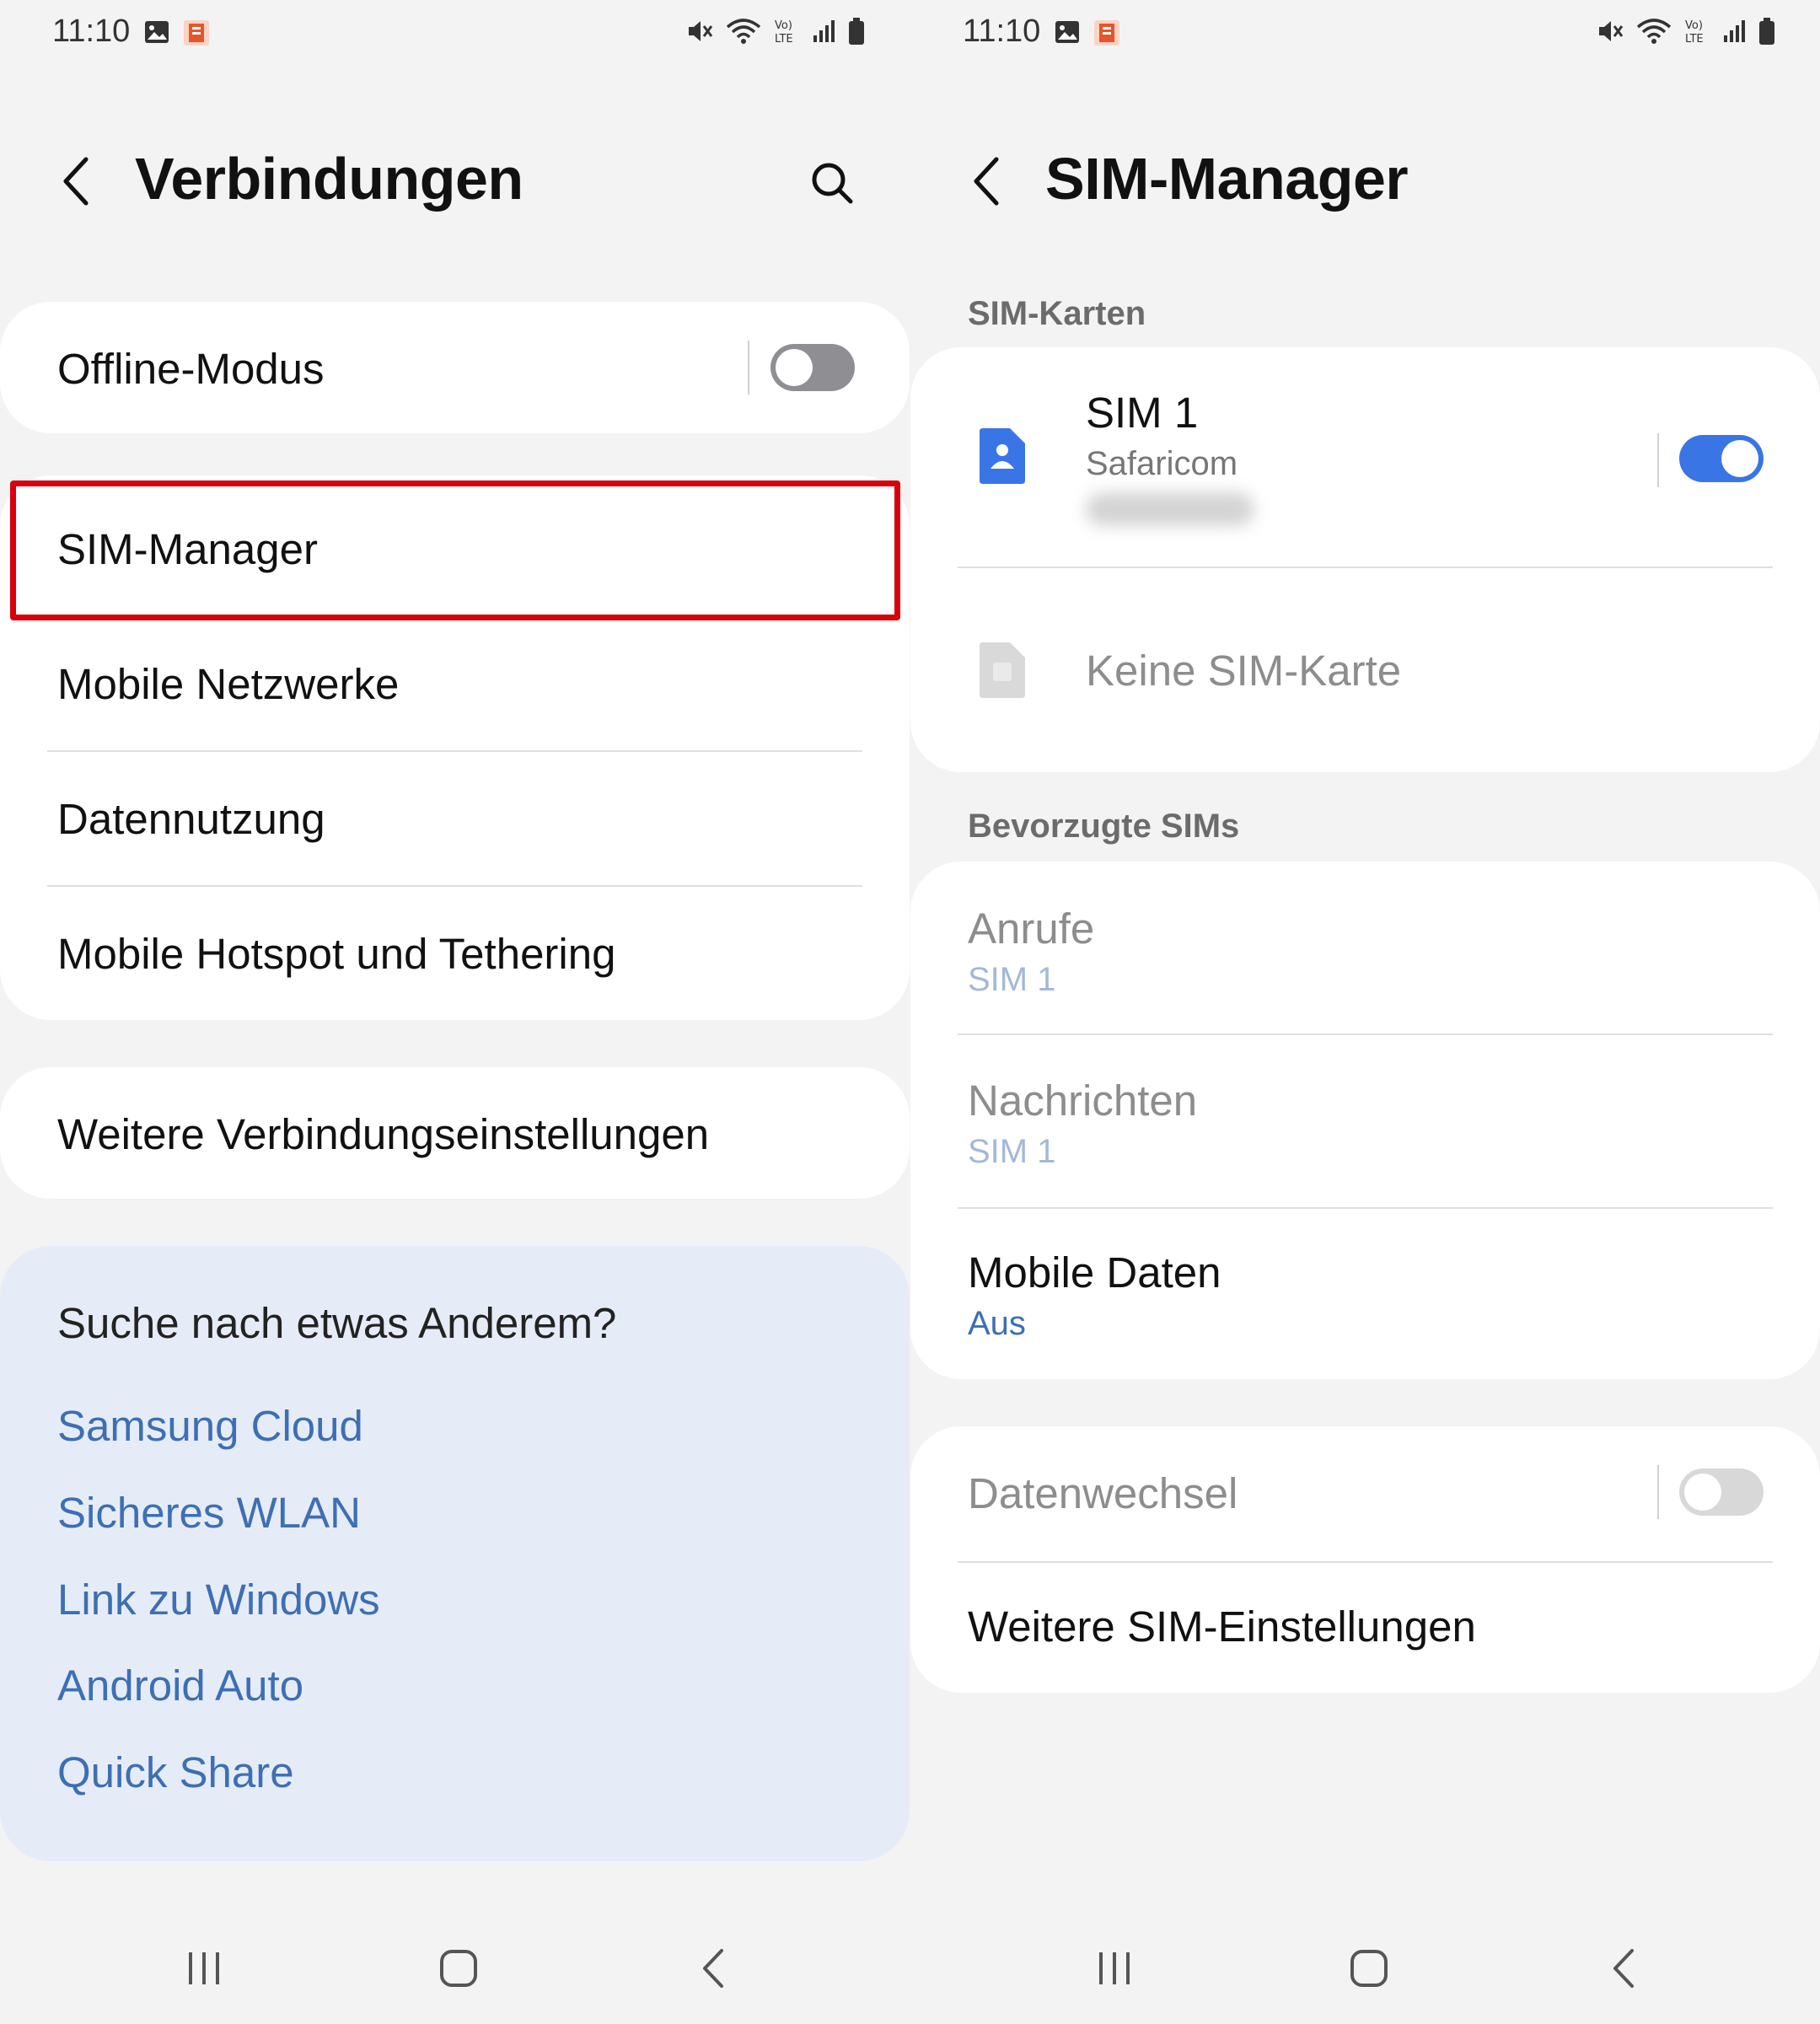 This screenshot has height=2024, width=1820. I want to click on data-switch-toggle, so click(1722, 1492).